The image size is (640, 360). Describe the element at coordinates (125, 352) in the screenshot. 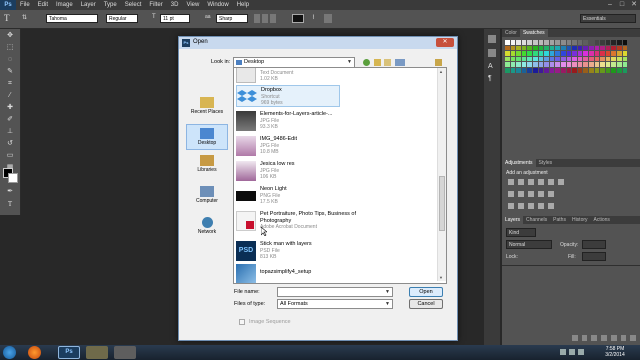

I see `app-taskbar-icon` at that location.